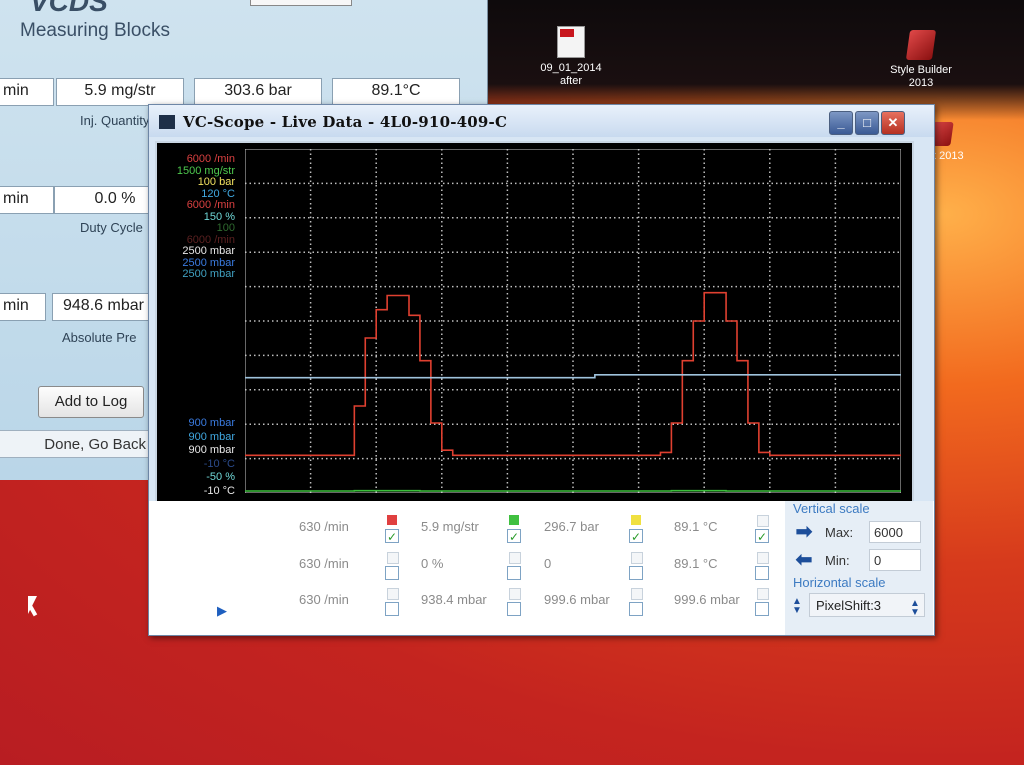 This screenshot has height=765, width=1024. I want to click on app-icon, so click(167, 122).